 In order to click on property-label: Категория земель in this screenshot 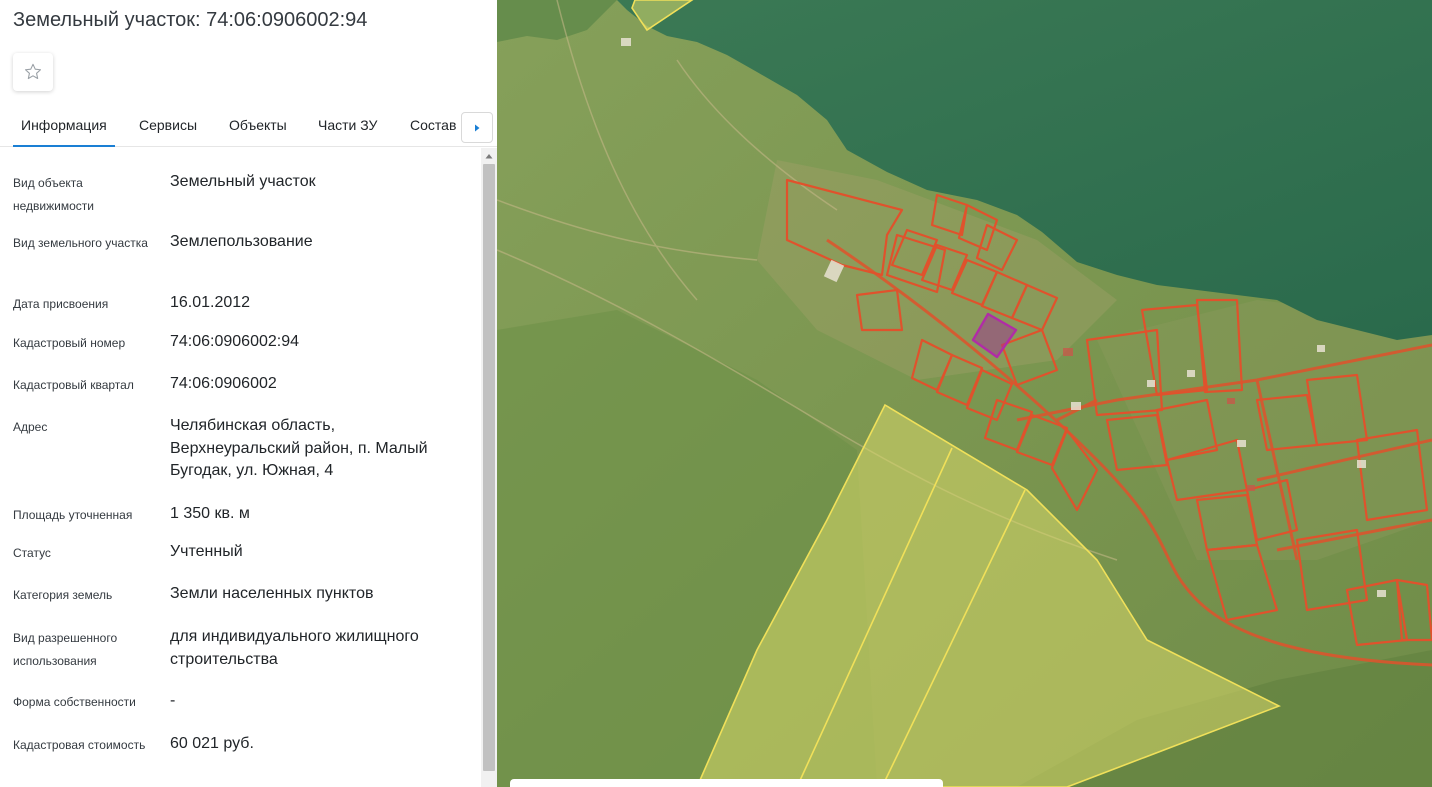, I will do `click(63, 595)`.